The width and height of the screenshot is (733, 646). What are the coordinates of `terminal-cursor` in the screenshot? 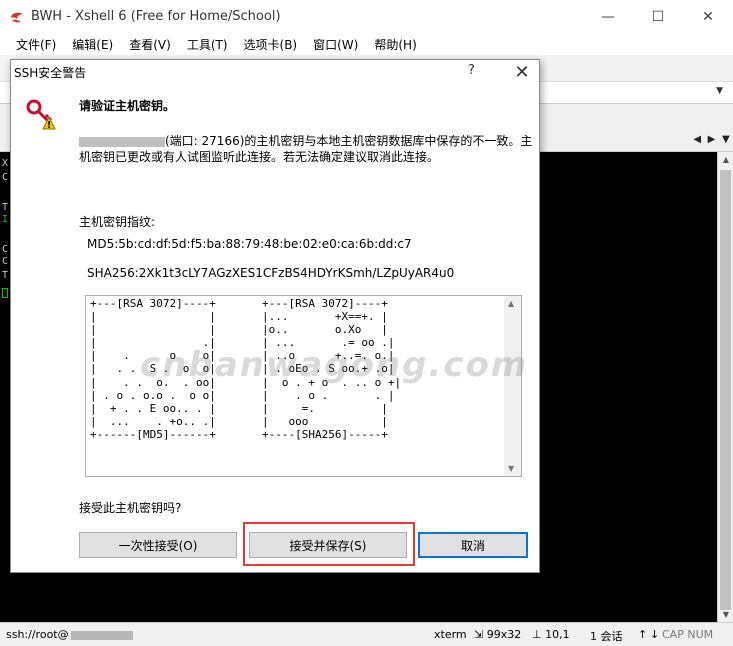 It's located at (5, 293).